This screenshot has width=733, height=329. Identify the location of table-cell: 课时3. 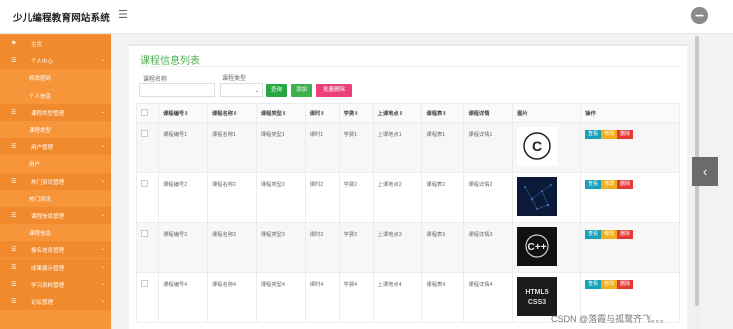
(322, 247).